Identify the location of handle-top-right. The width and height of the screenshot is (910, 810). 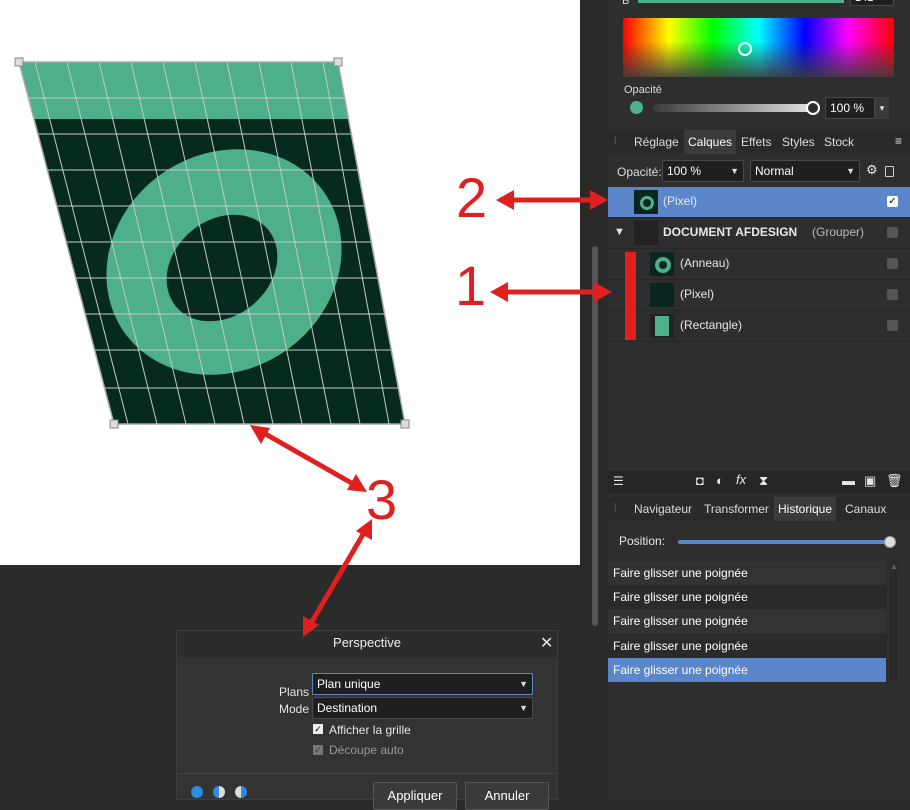
(338, 62).